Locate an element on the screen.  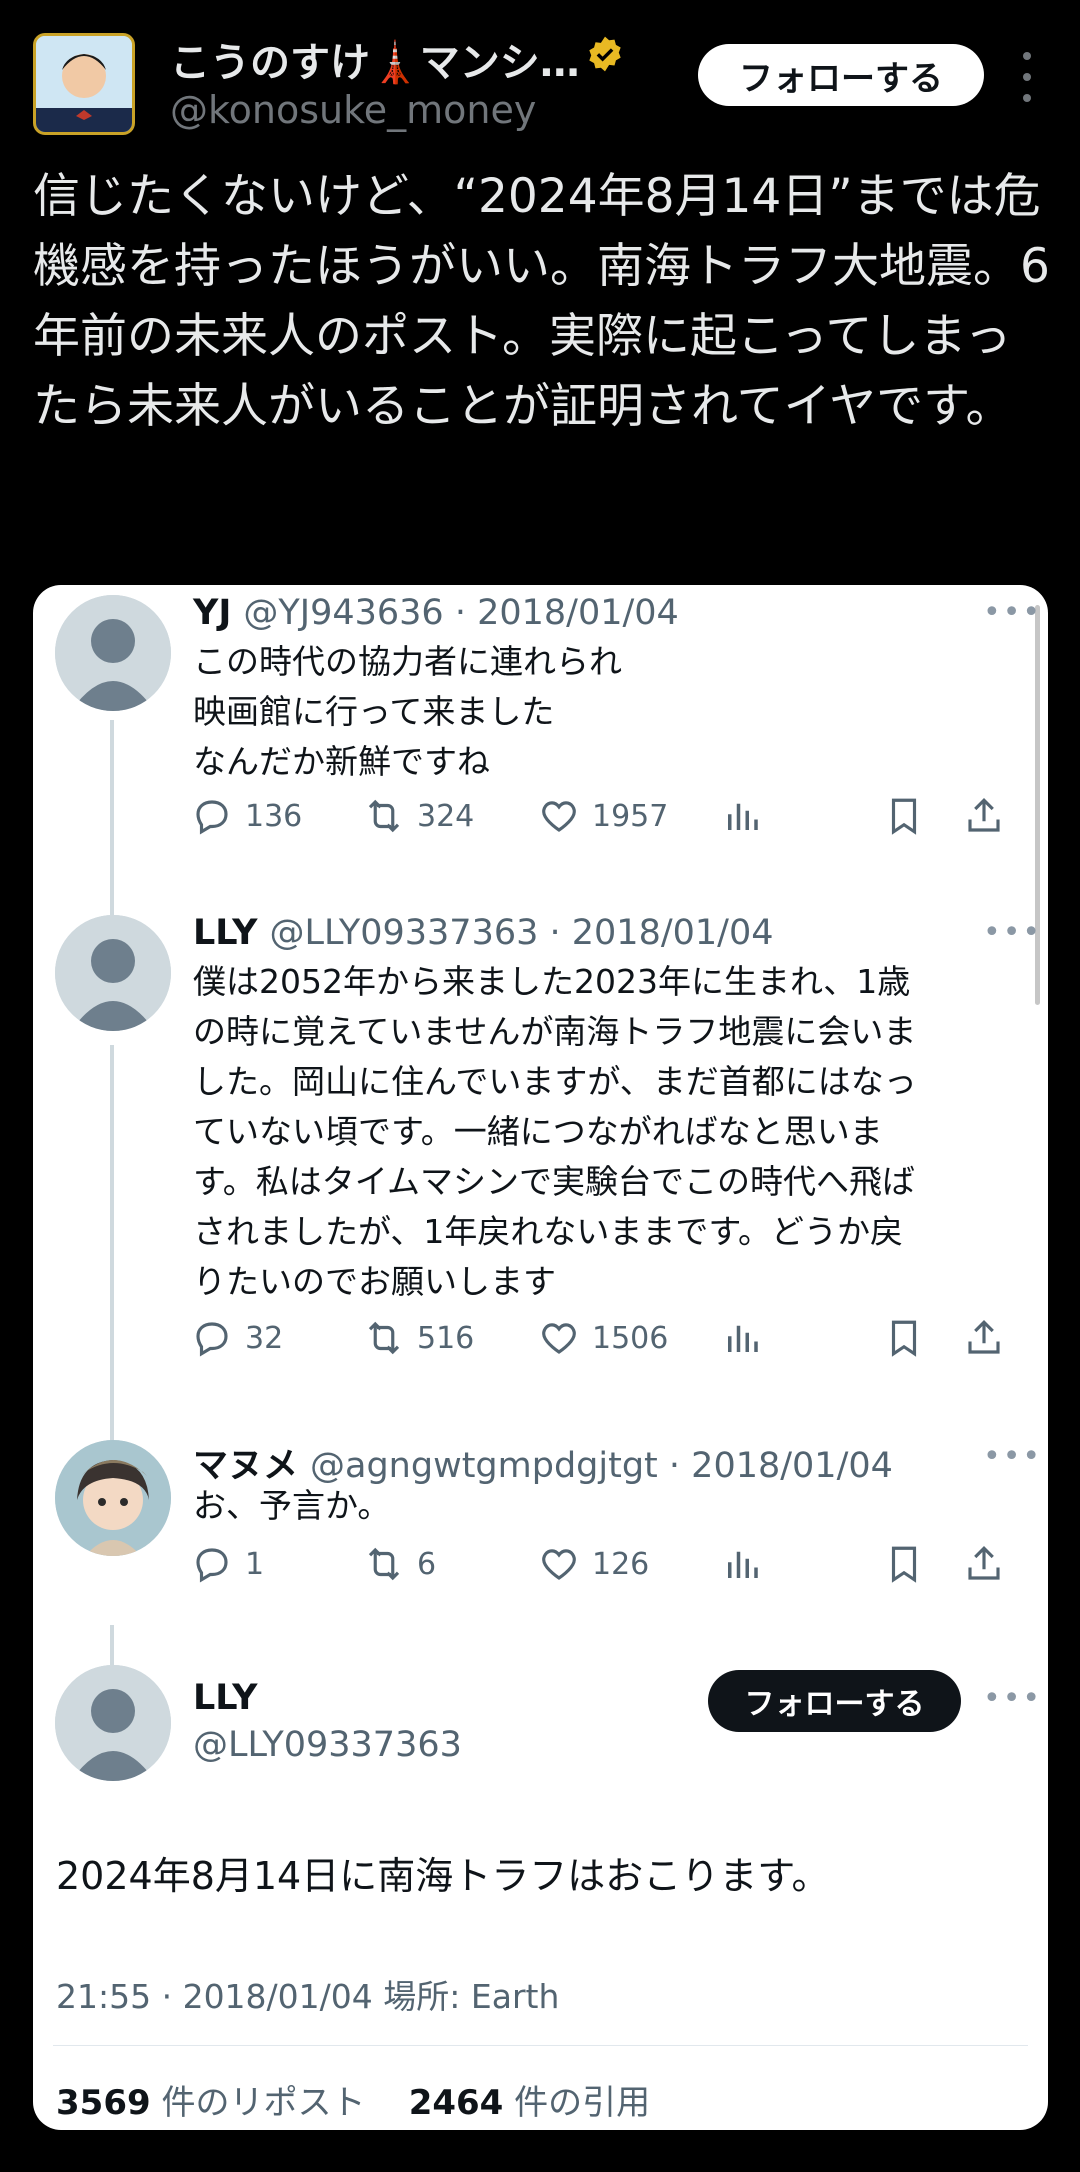
reposts-stat: 3569 件のリポスト is located at coordinates (210, 2103).